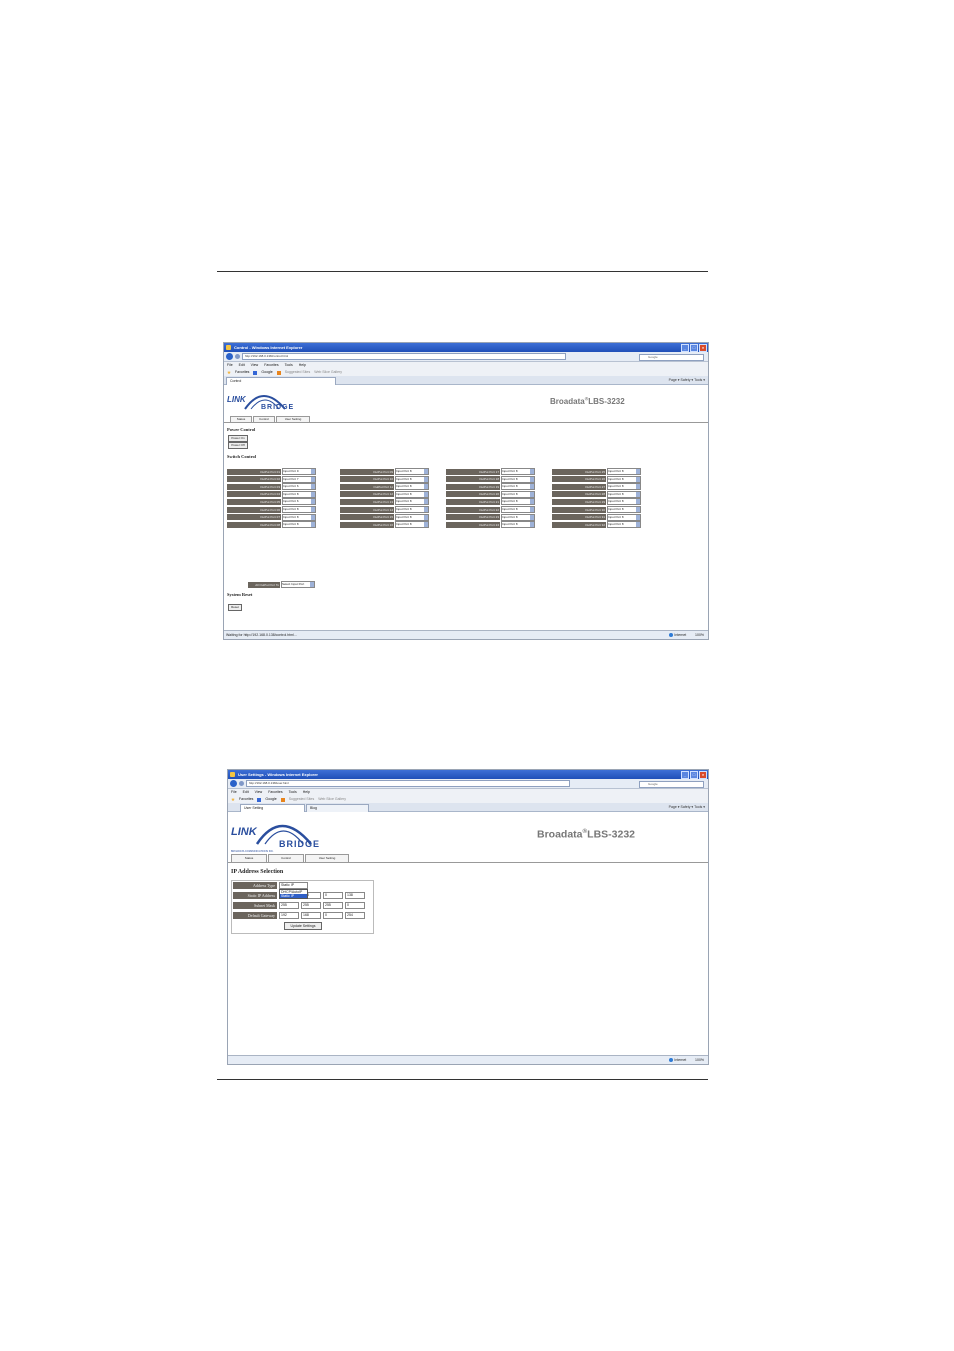 Image resolution: width=954 pixels, height=1351 pixels. I want to click on subnet-octet-2: 255, so click(311, 905).